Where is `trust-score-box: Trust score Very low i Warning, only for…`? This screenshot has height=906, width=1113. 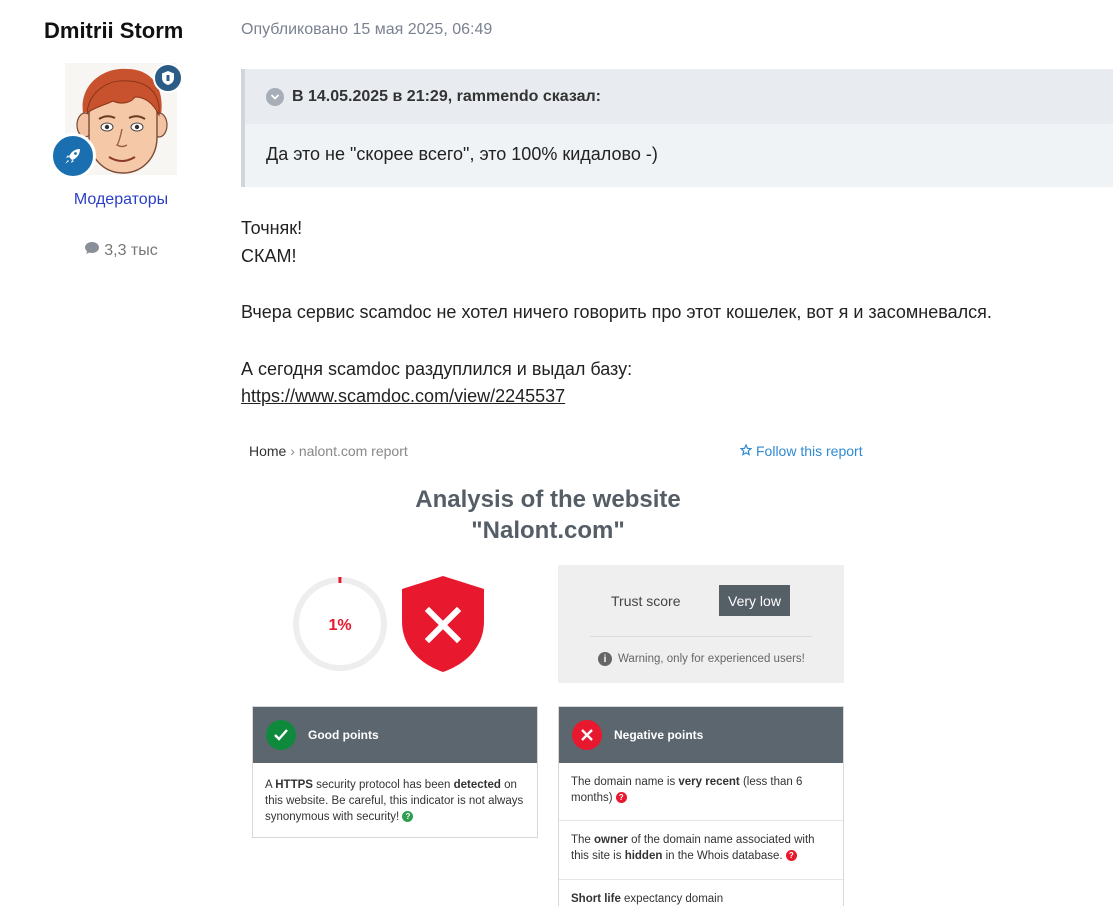
trust-score-box: Trust score Very low i Warning, only for… is located at coordinates (701, 624).